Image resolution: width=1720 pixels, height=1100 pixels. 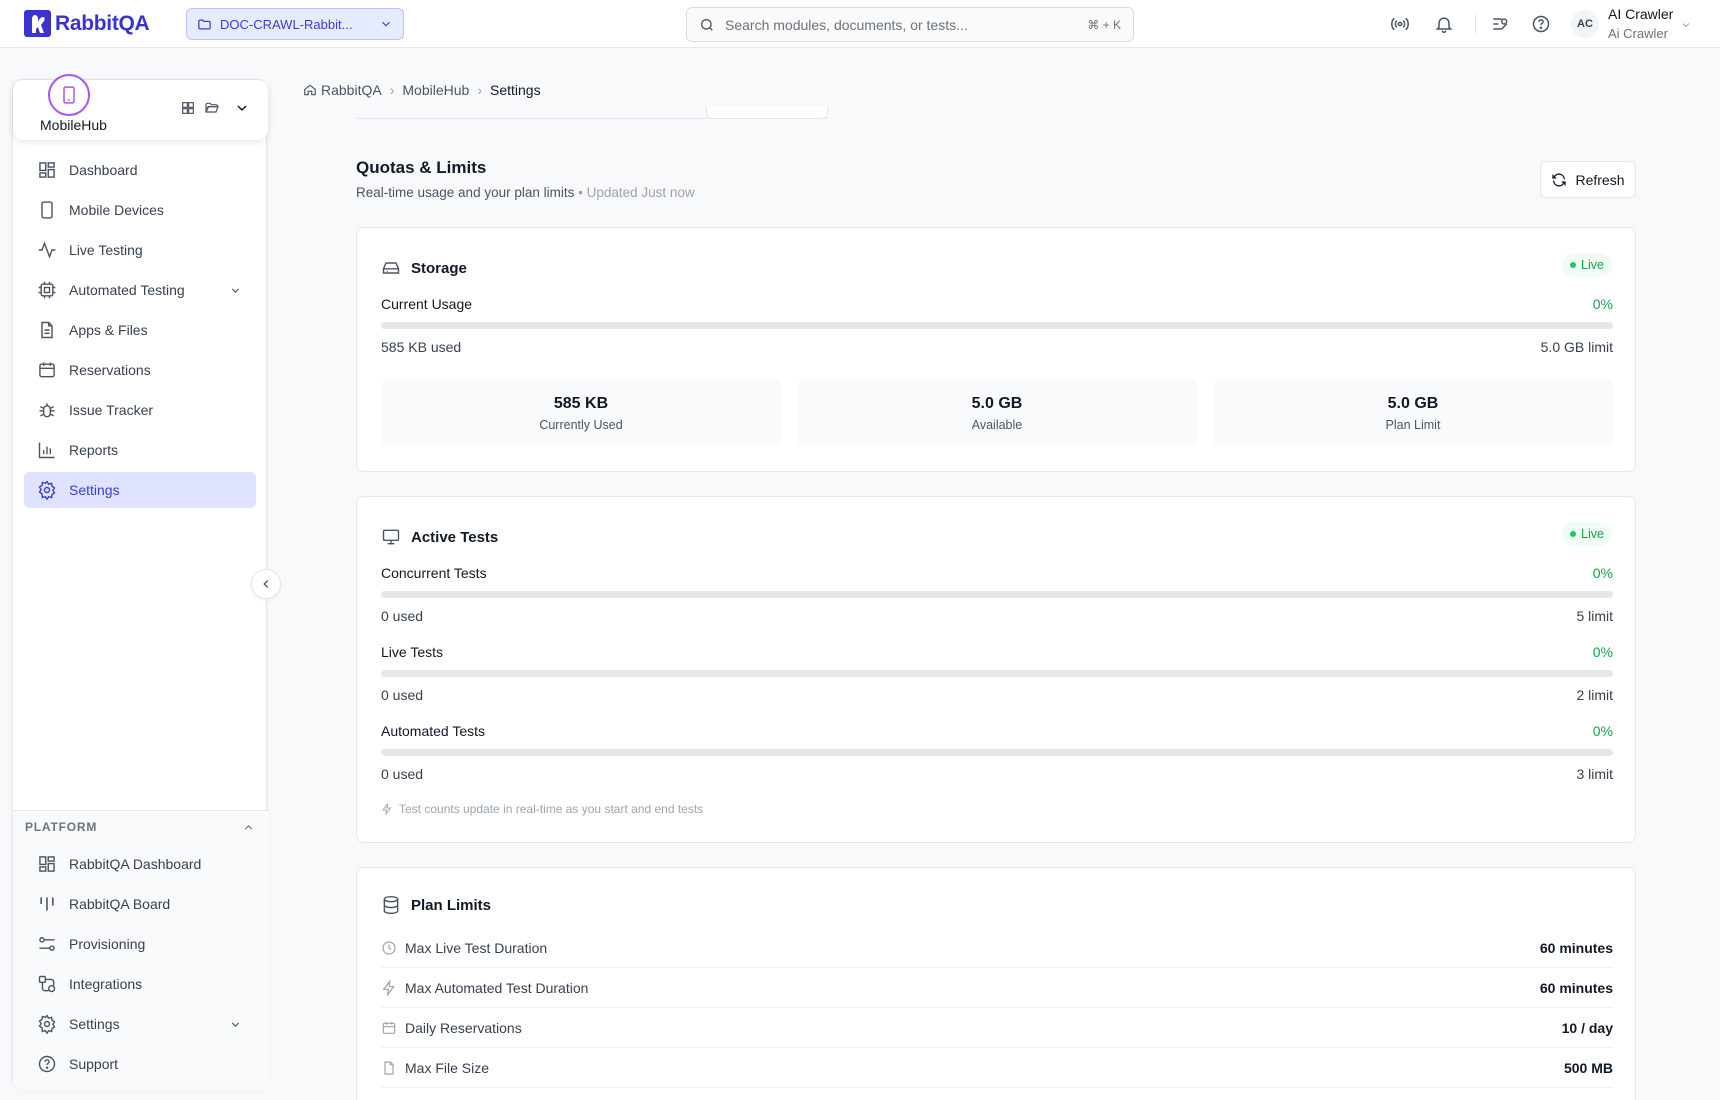 I want to click on grid-icon, so click(x=188, y=108).